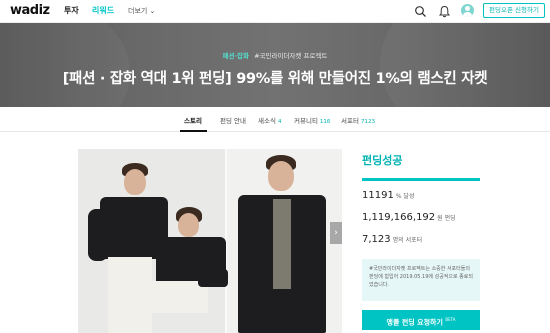  Describe the element at coordinates (420, 11) in the screenshot. I see `search-icon` at that location.